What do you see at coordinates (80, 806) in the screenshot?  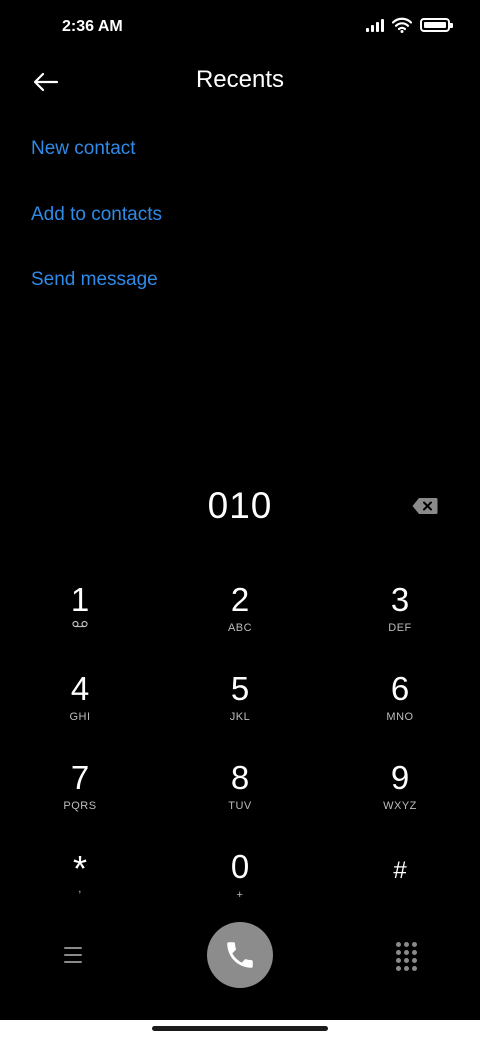 I see `key-letters: PQRS` at bounding box center [80, 806].